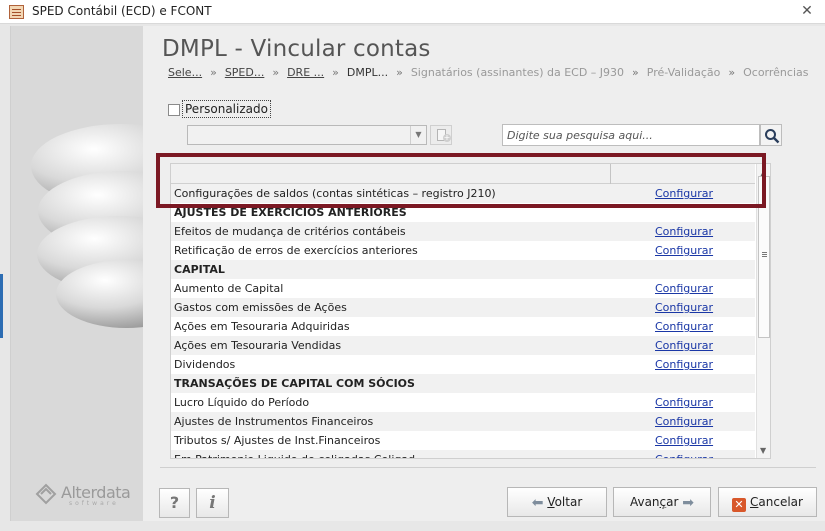 This screenshot has height=531, width=825. What do you see at coordinates (205, 364) in the screenshot?
I see `row-label: Dividendos` at bounding box center [205, 364].